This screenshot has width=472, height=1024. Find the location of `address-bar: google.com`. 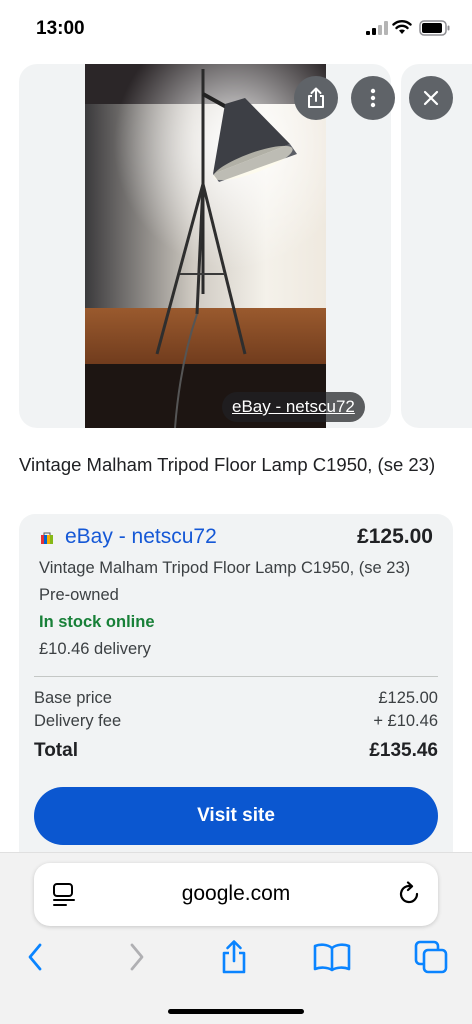

address-bar: google.com is located at coordinates (236, 894).